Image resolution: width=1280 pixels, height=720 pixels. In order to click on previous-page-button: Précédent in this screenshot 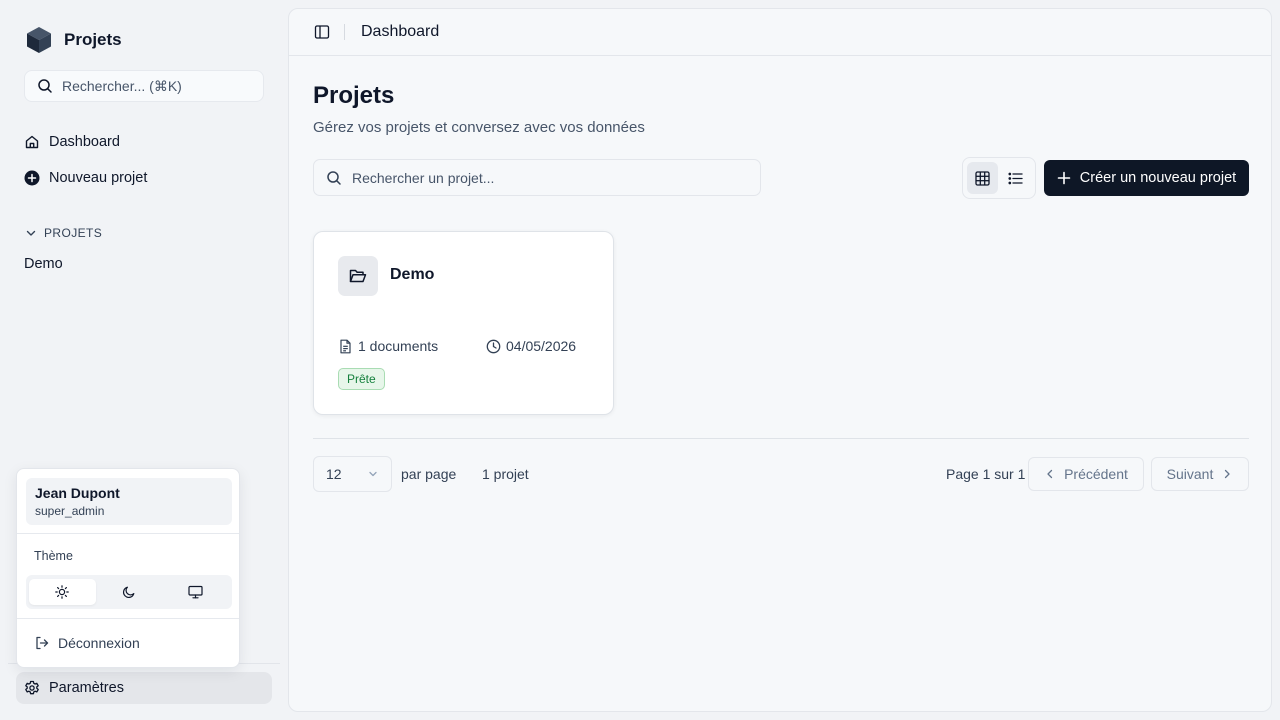, I will do `click(1086, 474)`.